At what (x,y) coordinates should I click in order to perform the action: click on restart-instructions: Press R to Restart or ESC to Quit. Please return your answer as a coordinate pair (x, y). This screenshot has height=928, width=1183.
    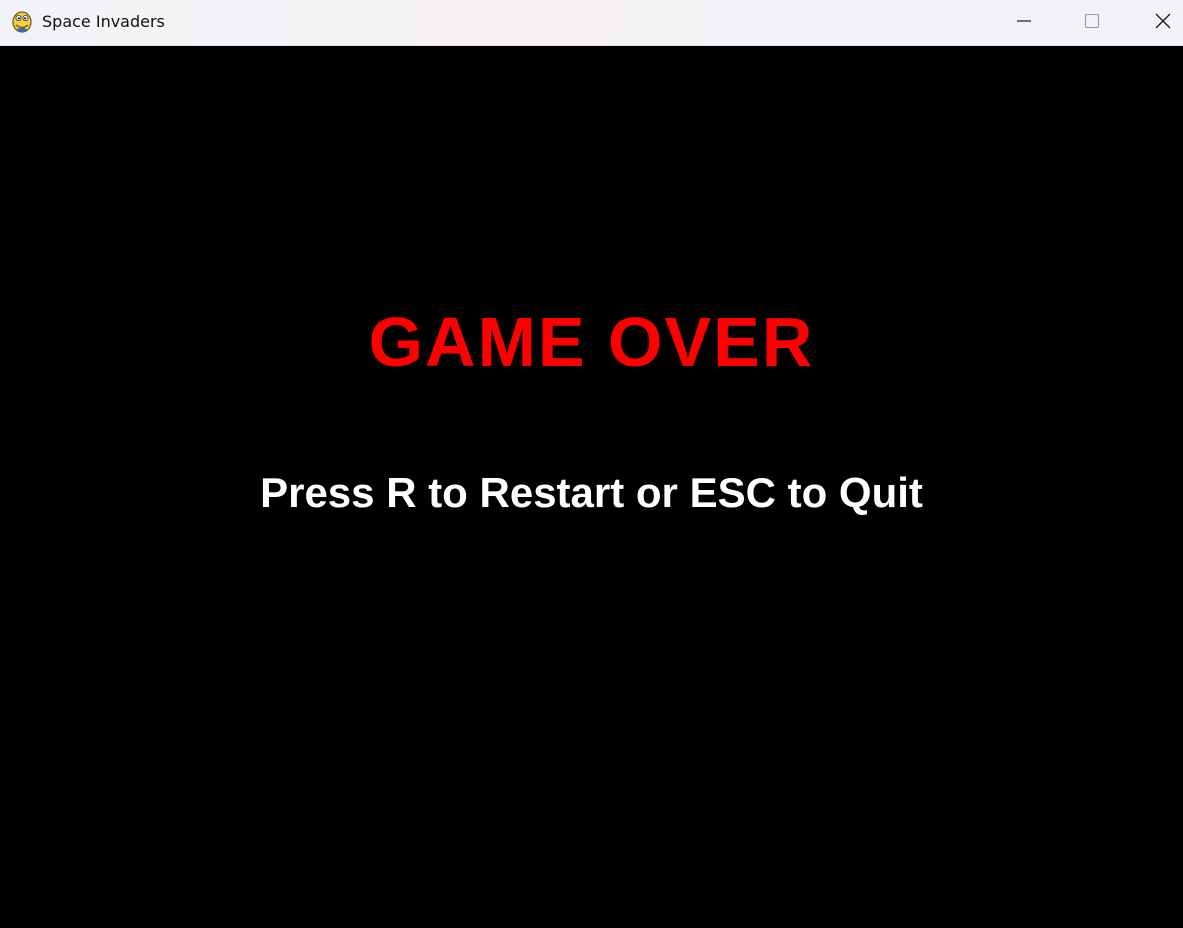
    Looking at the image, I should click on (591, 492).